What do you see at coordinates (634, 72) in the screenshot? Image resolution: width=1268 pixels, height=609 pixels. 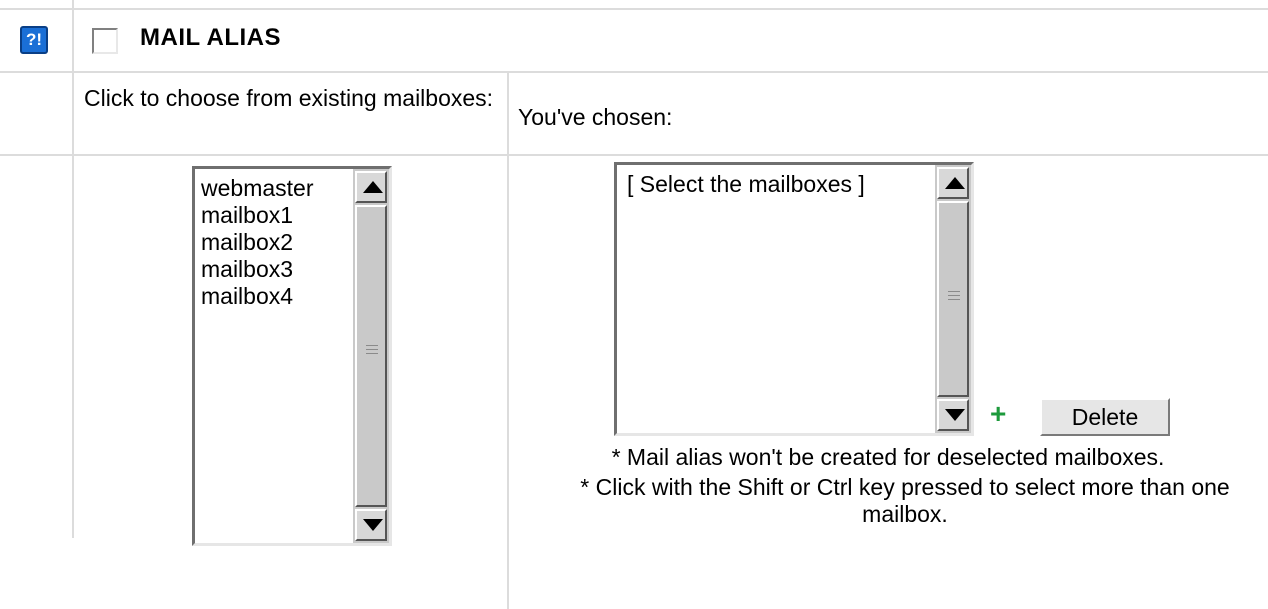 I see `grid-line-header` at bounding box center [634, 72].